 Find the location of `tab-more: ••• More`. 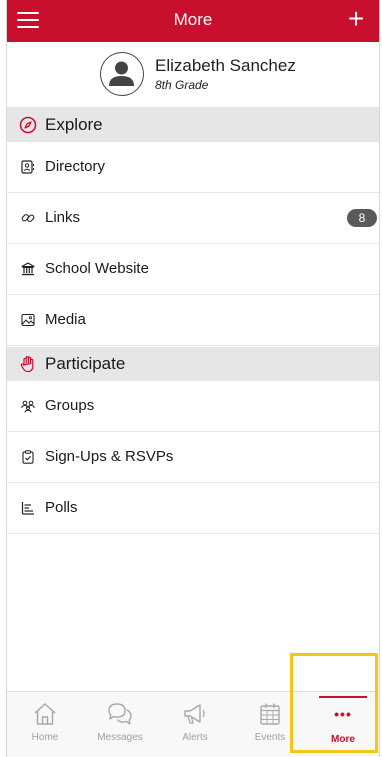

tab-more: ••• More is located at coordinates (343, 724).